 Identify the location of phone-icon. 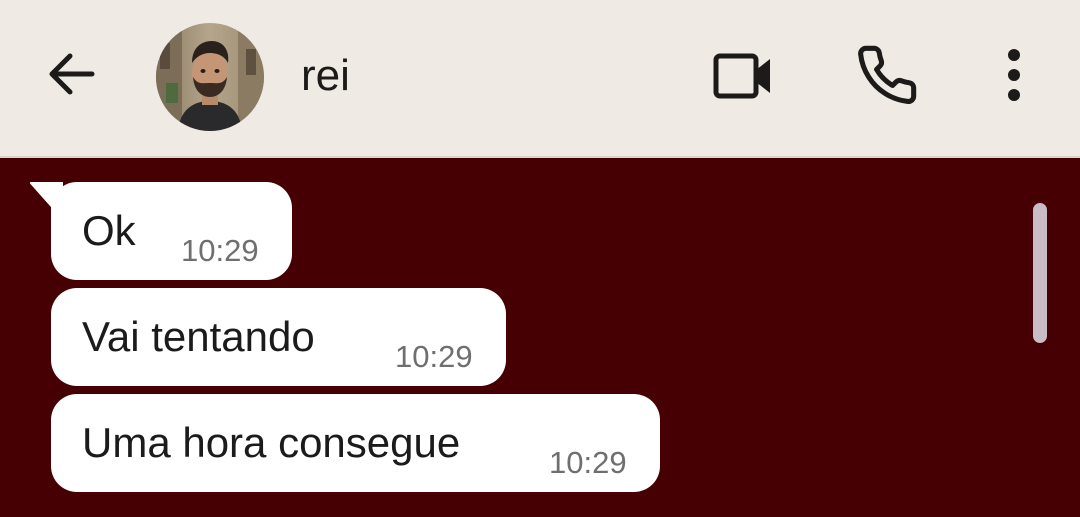
(887, 74).